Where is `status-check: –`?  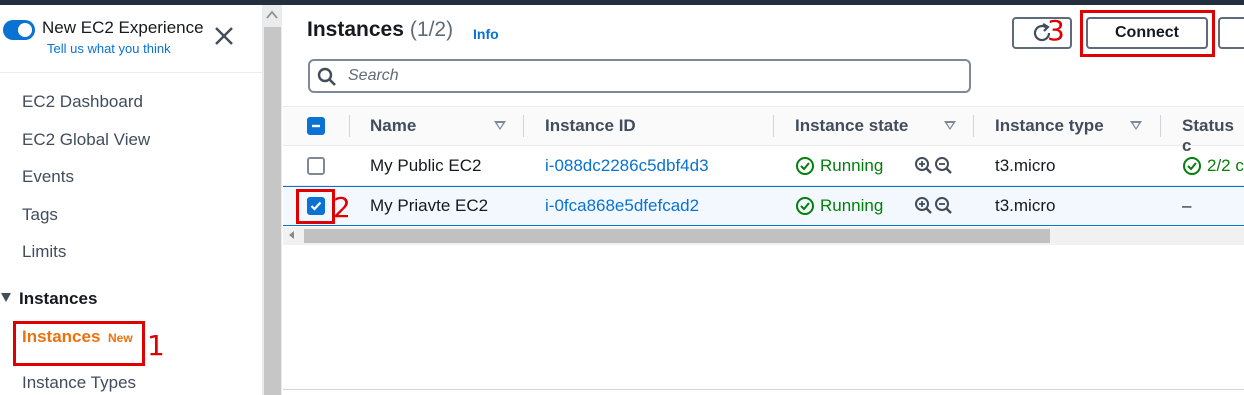 status-check: – is located at coordinates (1187, 205).